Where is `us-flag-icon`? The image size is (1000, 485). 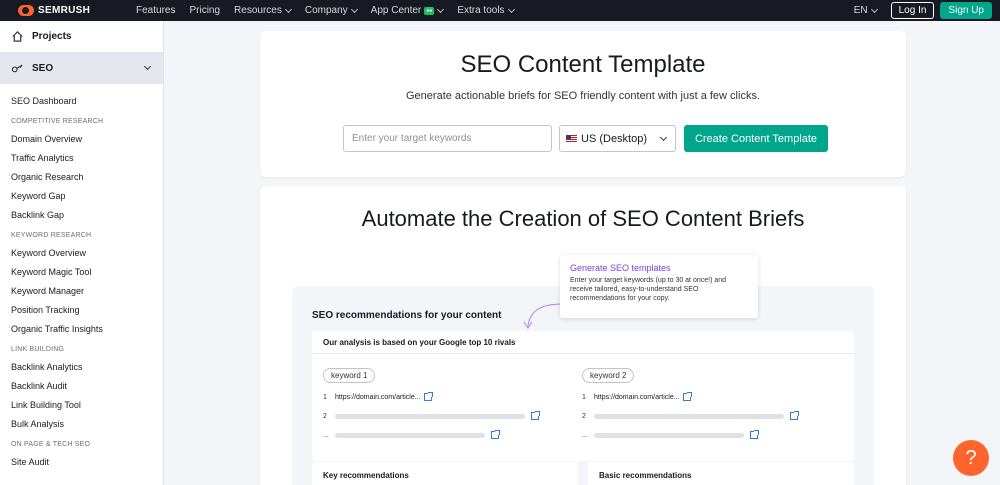
us-flag-icon is located at coordinates (571, 138).